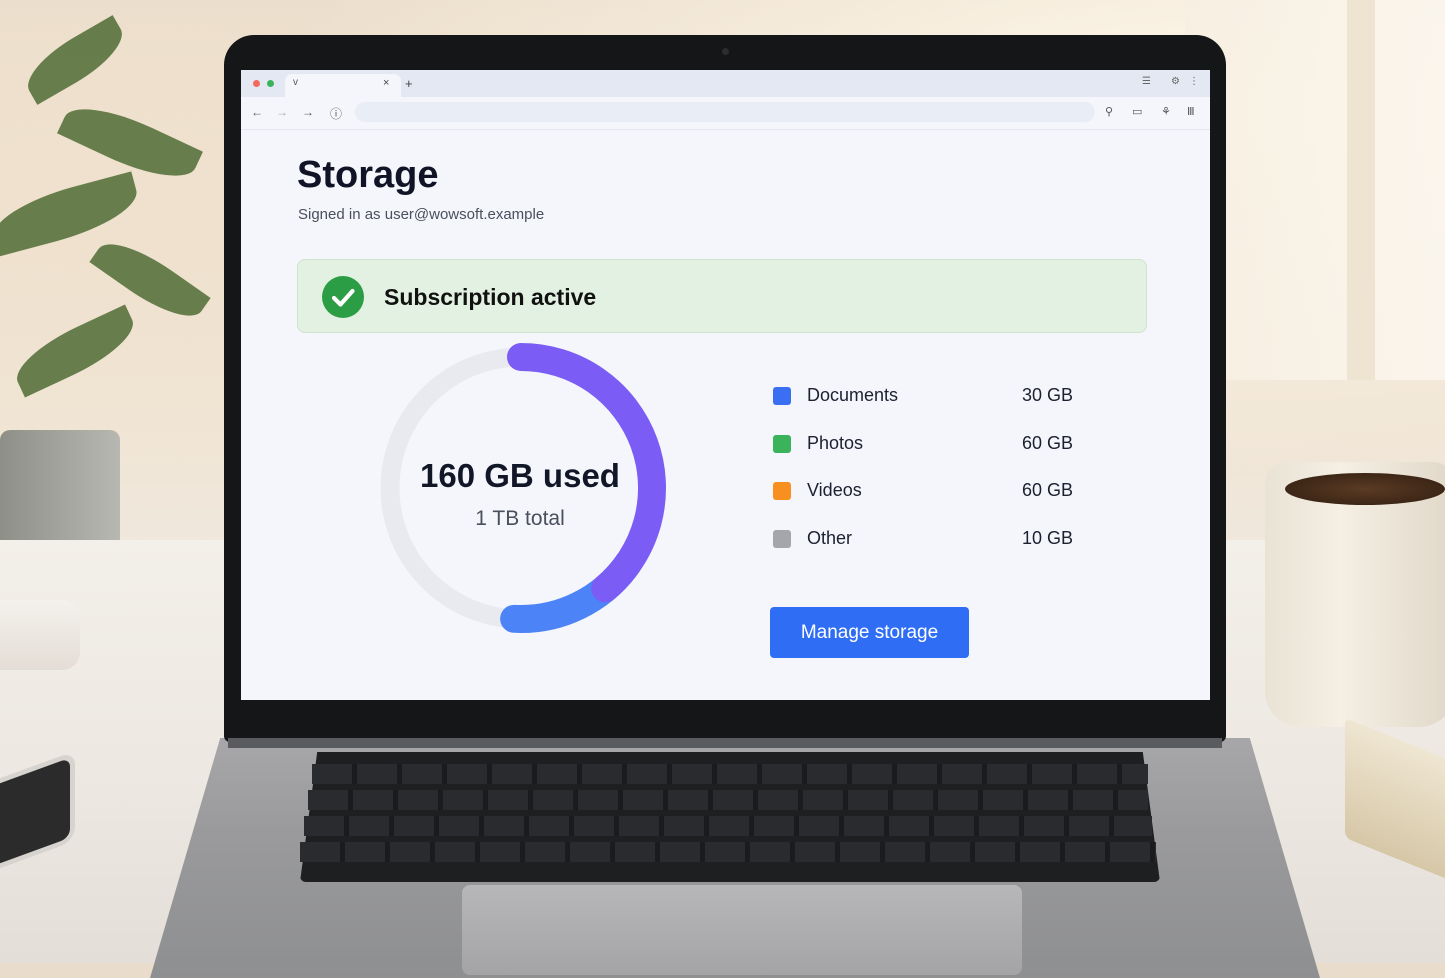 The height and width of the screenshot is (978, 1445). I want to click on tab-close-icon: ×, so click(386, 83).